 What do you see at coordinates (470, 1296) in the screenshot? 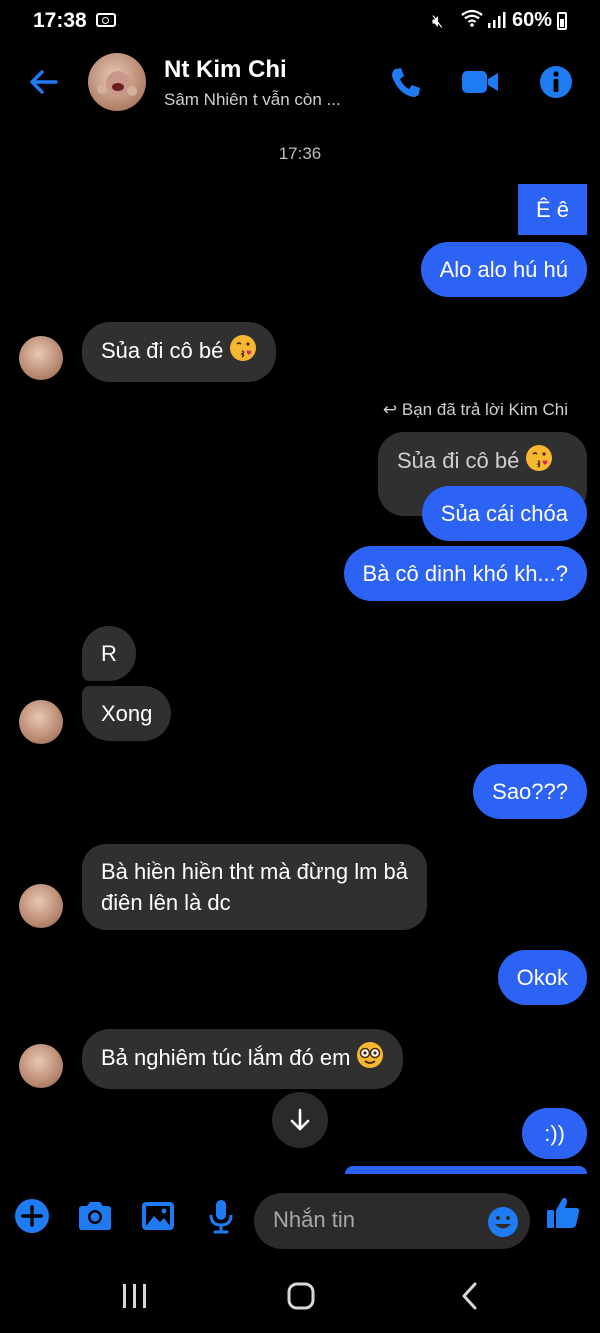
I see `back-nav-icon` at bounding box center [470, 1296].